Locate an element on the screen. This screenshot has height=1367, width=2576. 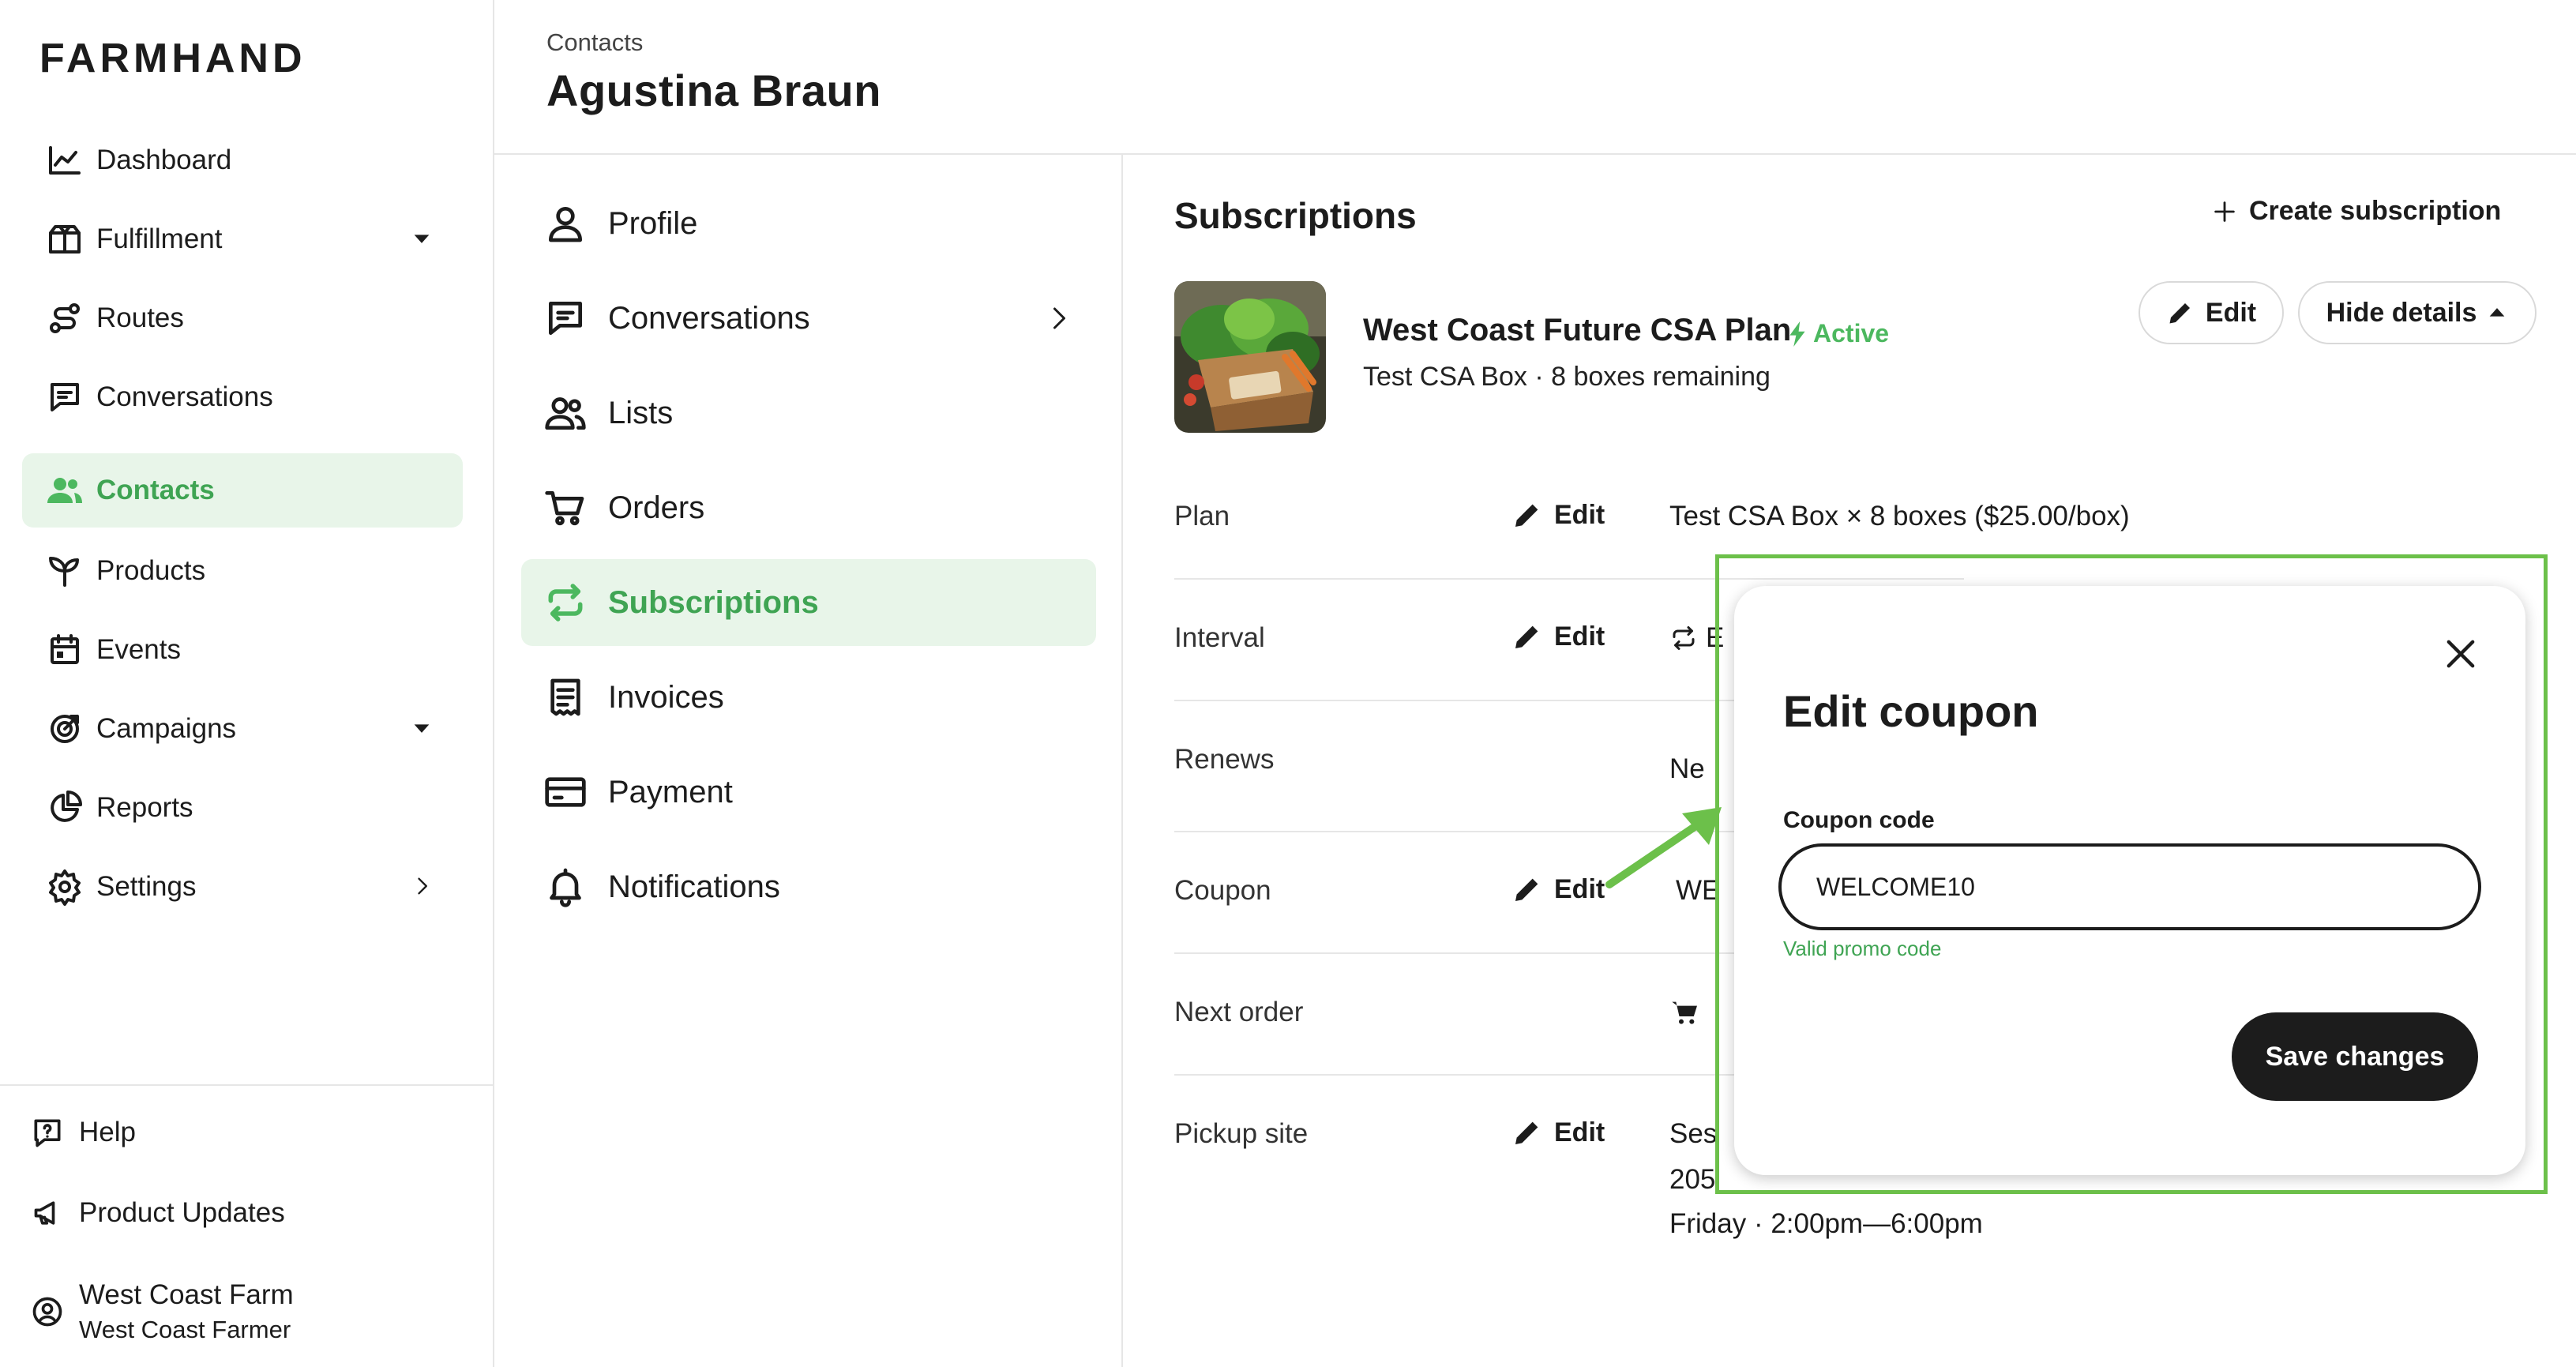
row-label-interval: Interval is located at coordinates (1219, 638).